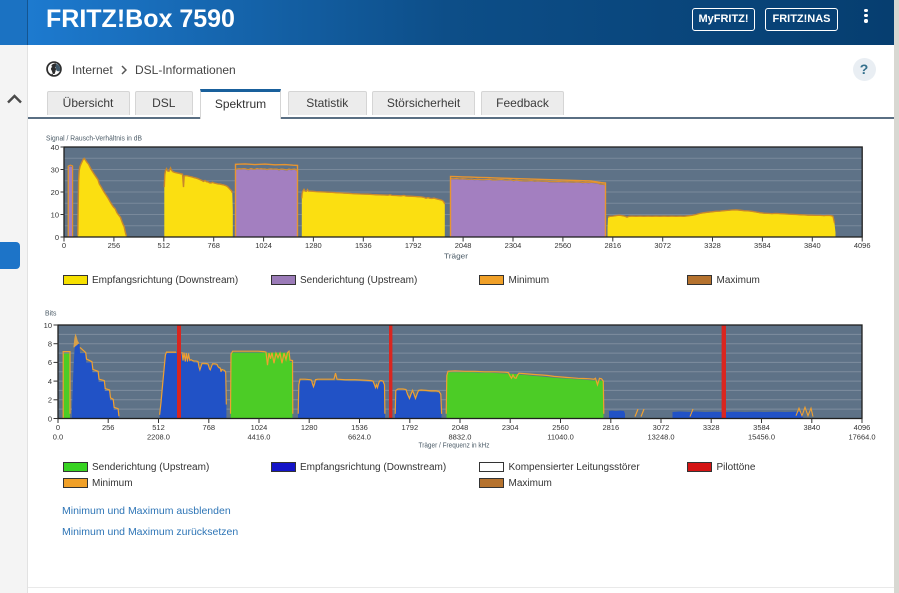  I want to click on svg-text: 20, so click(55, 192).